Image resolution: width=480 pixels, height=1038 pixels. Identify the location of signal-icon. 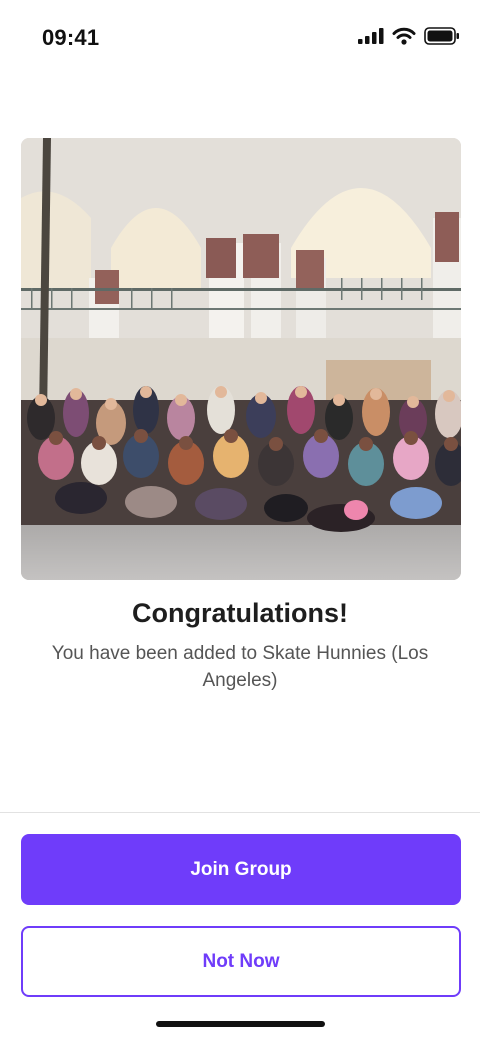
(371, 36).